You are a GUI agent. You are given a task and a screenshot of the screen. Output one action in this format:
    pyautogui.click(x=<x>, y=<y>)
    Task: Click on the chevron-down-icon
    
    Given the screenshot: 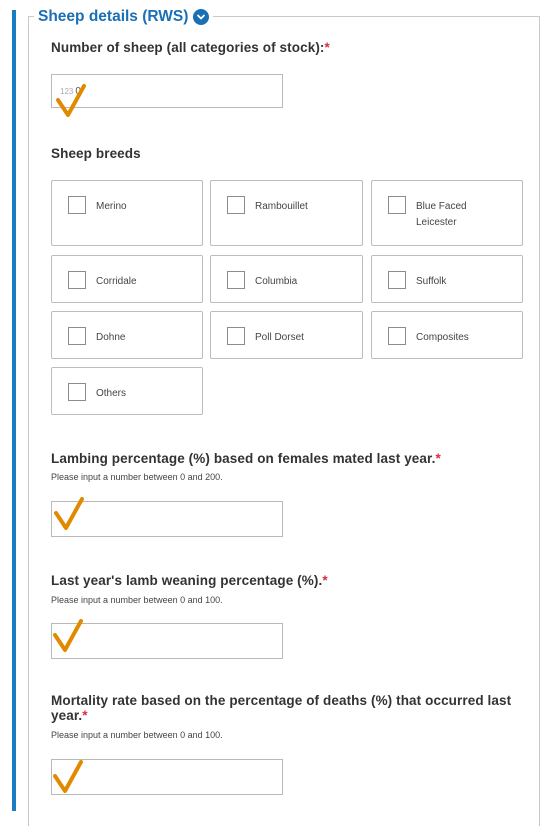 What is the action you would take?
    pyautogui.click(x=201, y=17)
    